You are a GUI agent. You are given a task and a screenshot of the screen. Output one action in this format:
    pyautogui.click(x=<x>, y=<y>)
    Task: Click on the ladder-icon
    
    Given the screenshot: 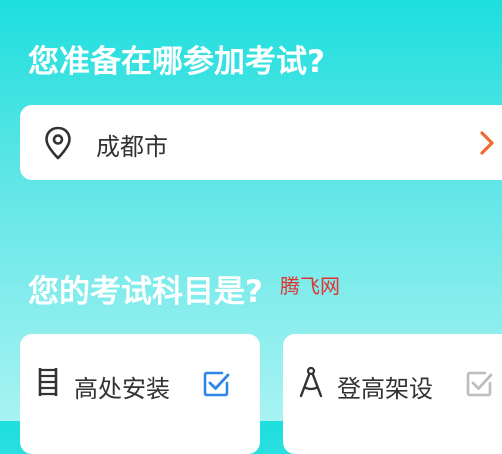 What is the action you would take?
    pyautogui.click(x=48, y=382)
    